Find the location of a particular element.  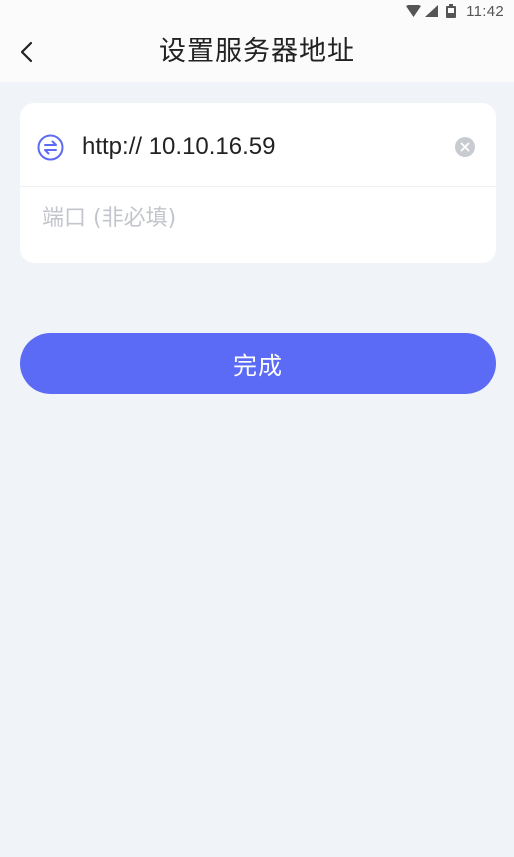

server-url-row is located at coordinates (258, 145).